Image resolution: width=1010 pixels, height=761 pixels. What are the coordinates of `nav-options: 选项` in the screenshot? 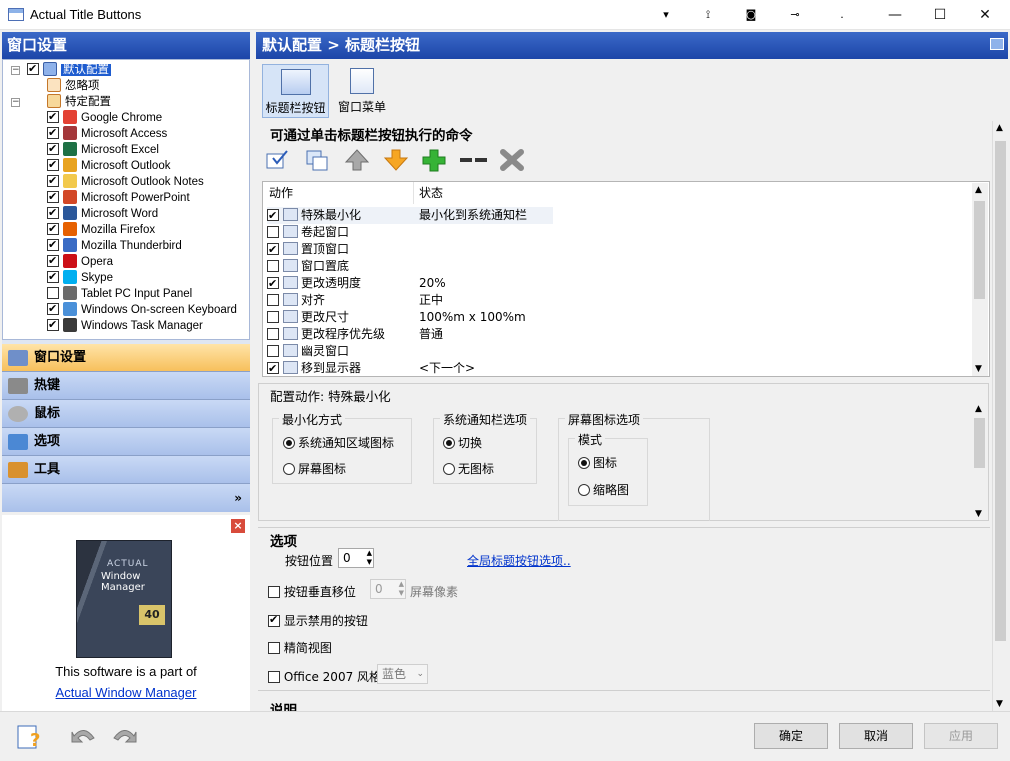 It's located at (126, 442).